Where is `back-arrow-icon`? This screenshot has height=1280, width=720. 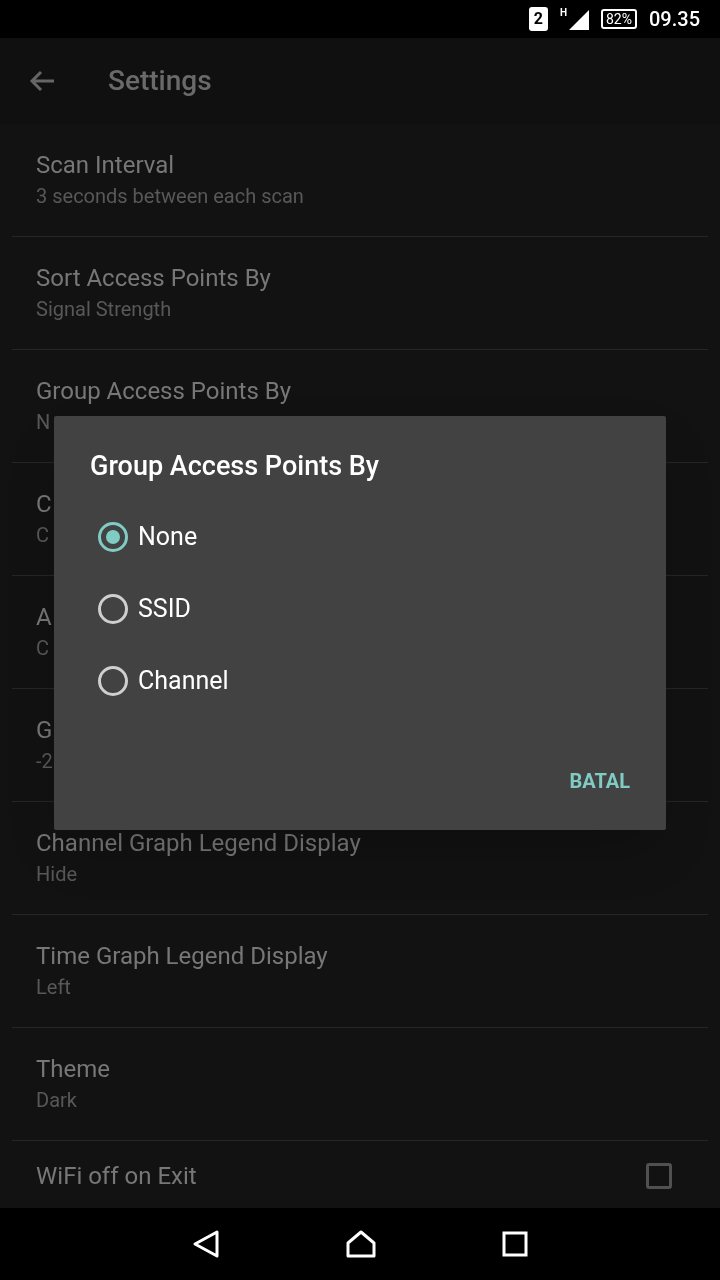
back-arrow-icon is located at coordinates (42, 81).